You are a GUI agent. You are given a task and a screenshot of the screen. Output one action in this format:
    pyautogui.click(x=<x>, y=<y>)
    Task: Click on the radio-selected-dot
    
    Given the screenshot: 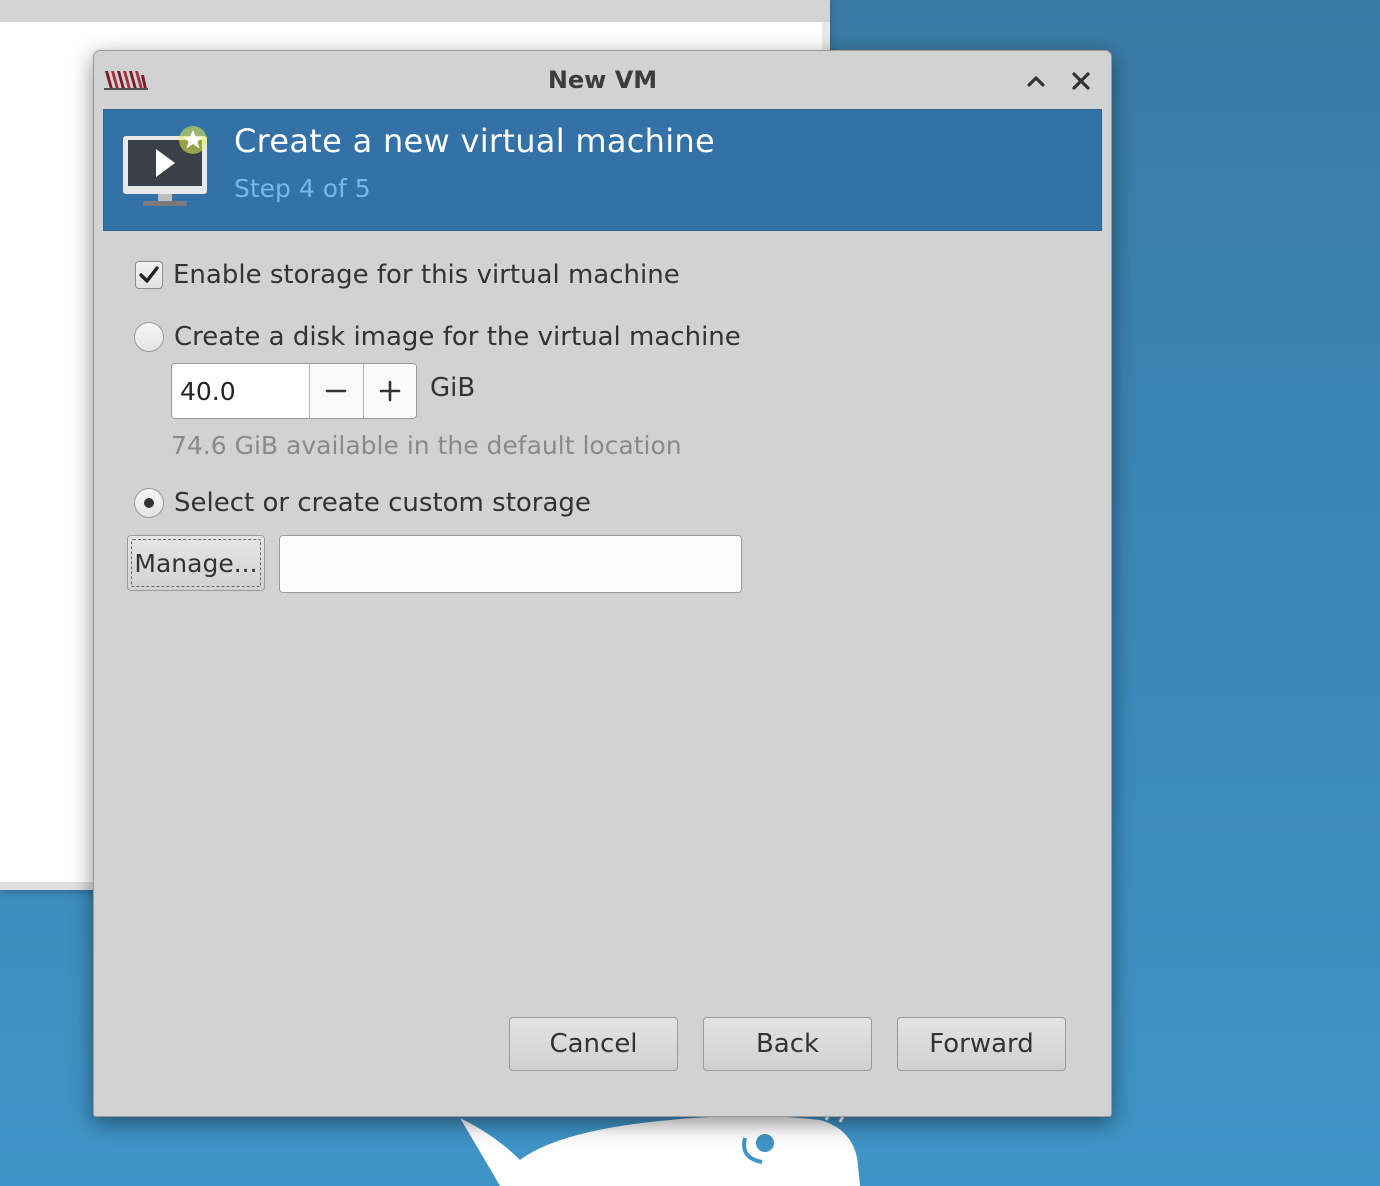 What is the action you would take?
    pyautogui.click(x=149, y=503)
    